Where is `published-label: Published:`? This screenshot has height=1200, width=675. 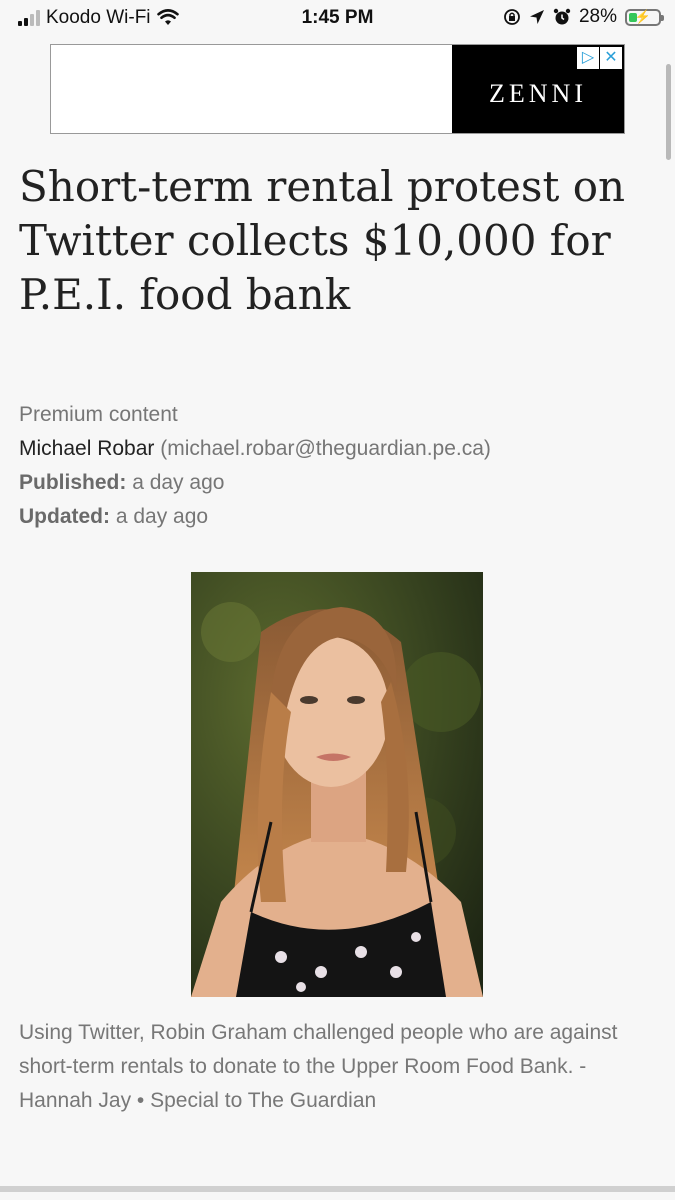
published-label: Published: is located at coordinates (73, 482).